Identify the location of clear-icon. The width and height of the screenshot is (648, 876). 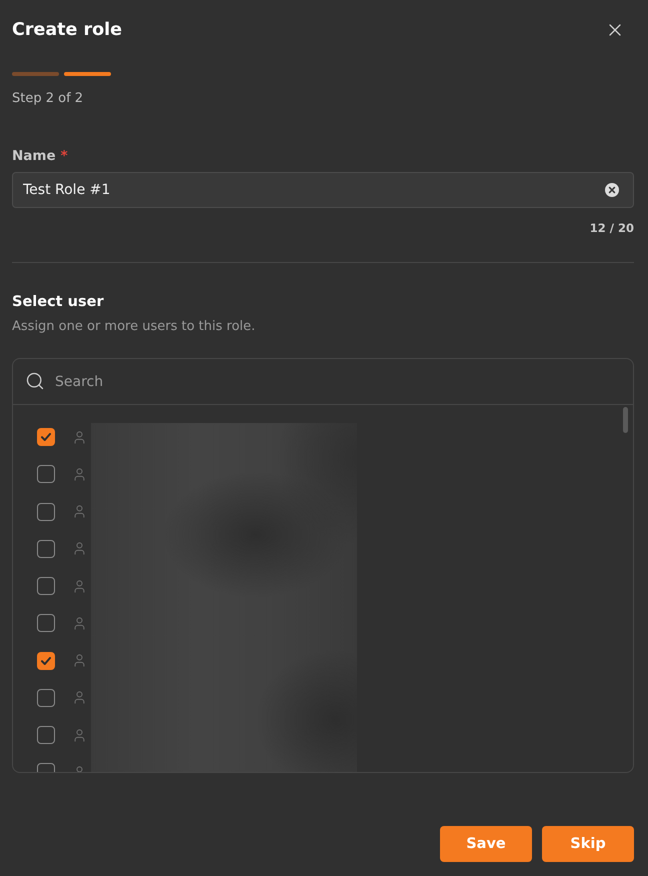
(612, 190).